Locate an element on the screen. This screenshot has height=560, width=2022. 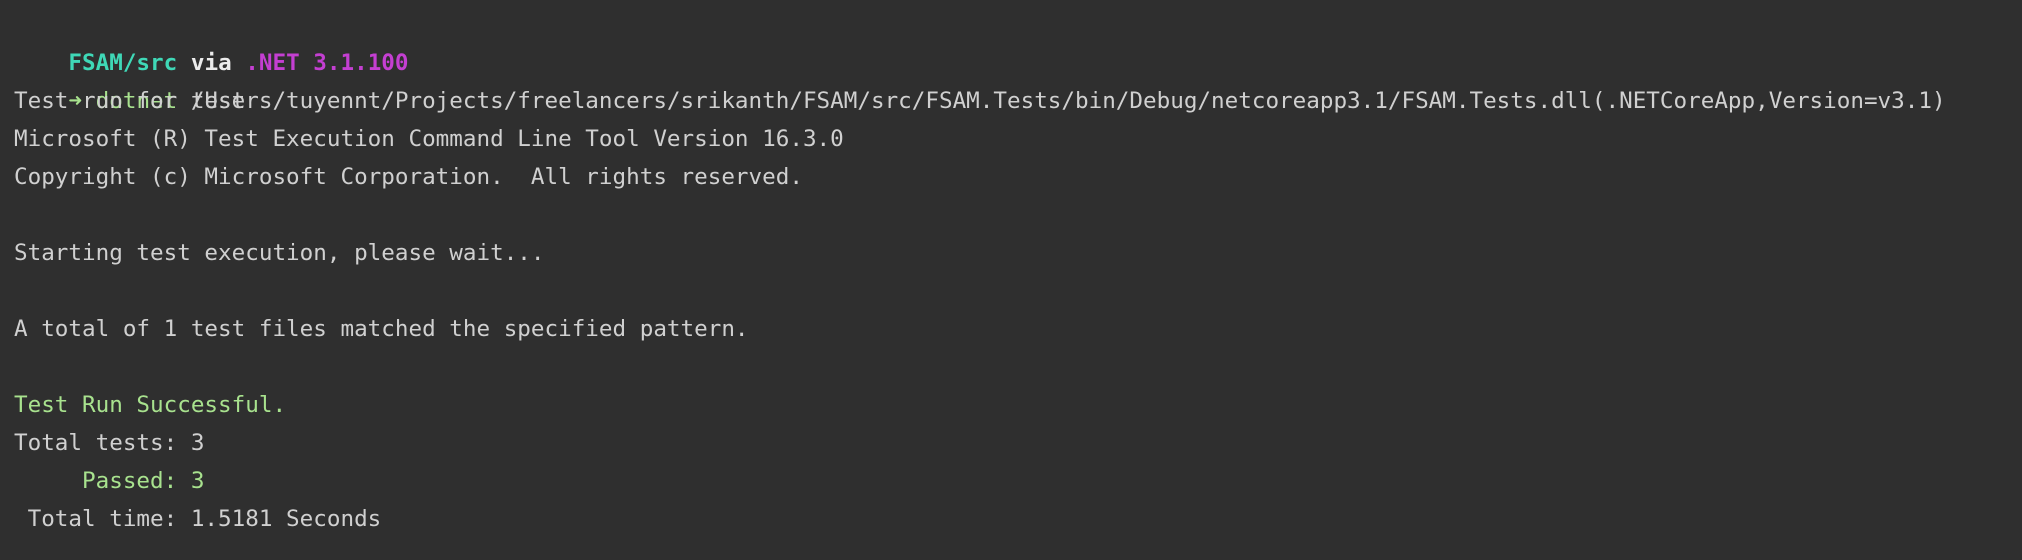
output-passed: Passed: 3 is located at coordinates (109, 481).